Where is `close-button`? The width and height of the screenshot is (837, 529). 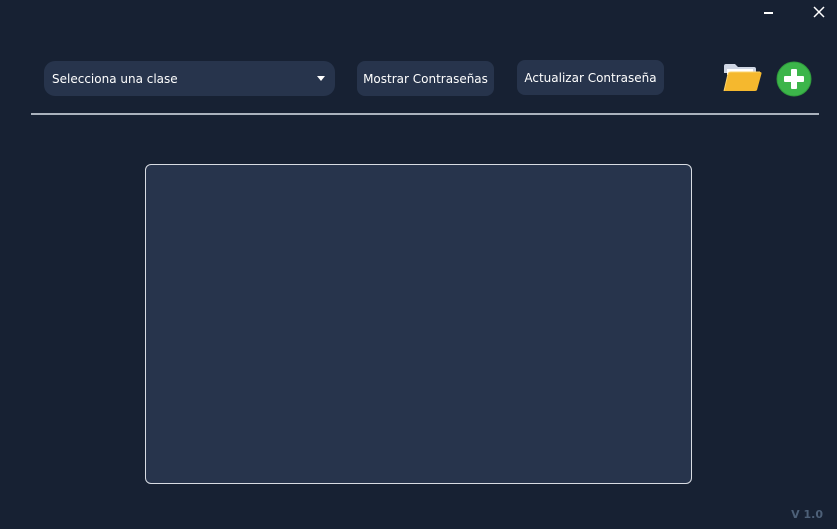
close-button is located at coordinates (819, 12).